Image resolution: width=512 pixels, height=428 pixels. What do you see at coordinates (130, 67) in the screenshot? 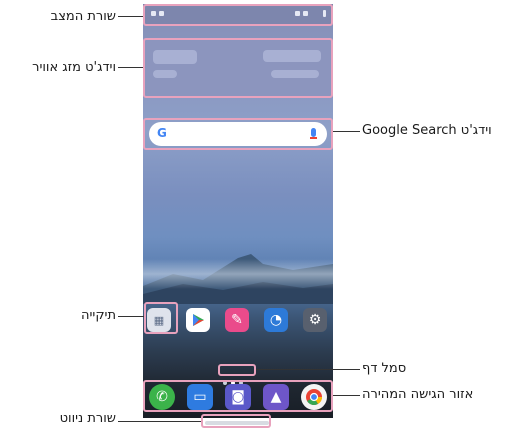
I see `weather-widget-leader` at bounding box center [130, 67].